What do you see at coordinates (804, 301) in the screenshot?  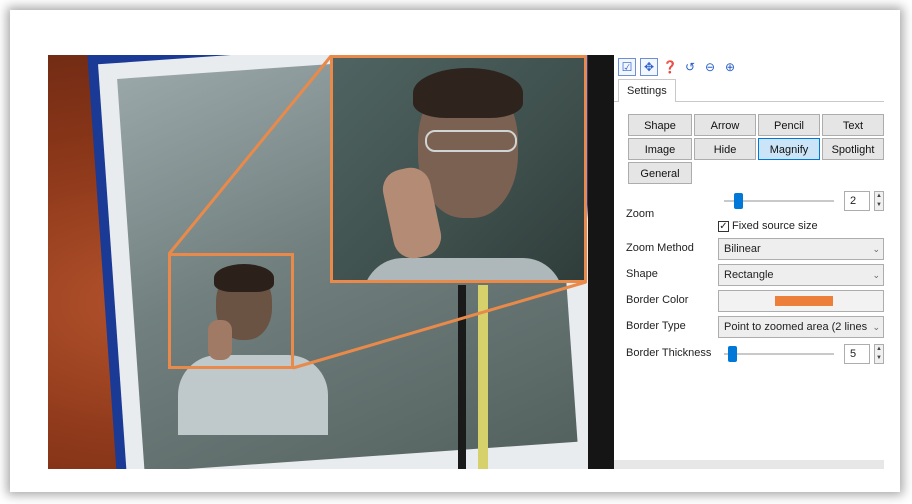 I see `border-color-swatch` at bounding box center [804, 301].